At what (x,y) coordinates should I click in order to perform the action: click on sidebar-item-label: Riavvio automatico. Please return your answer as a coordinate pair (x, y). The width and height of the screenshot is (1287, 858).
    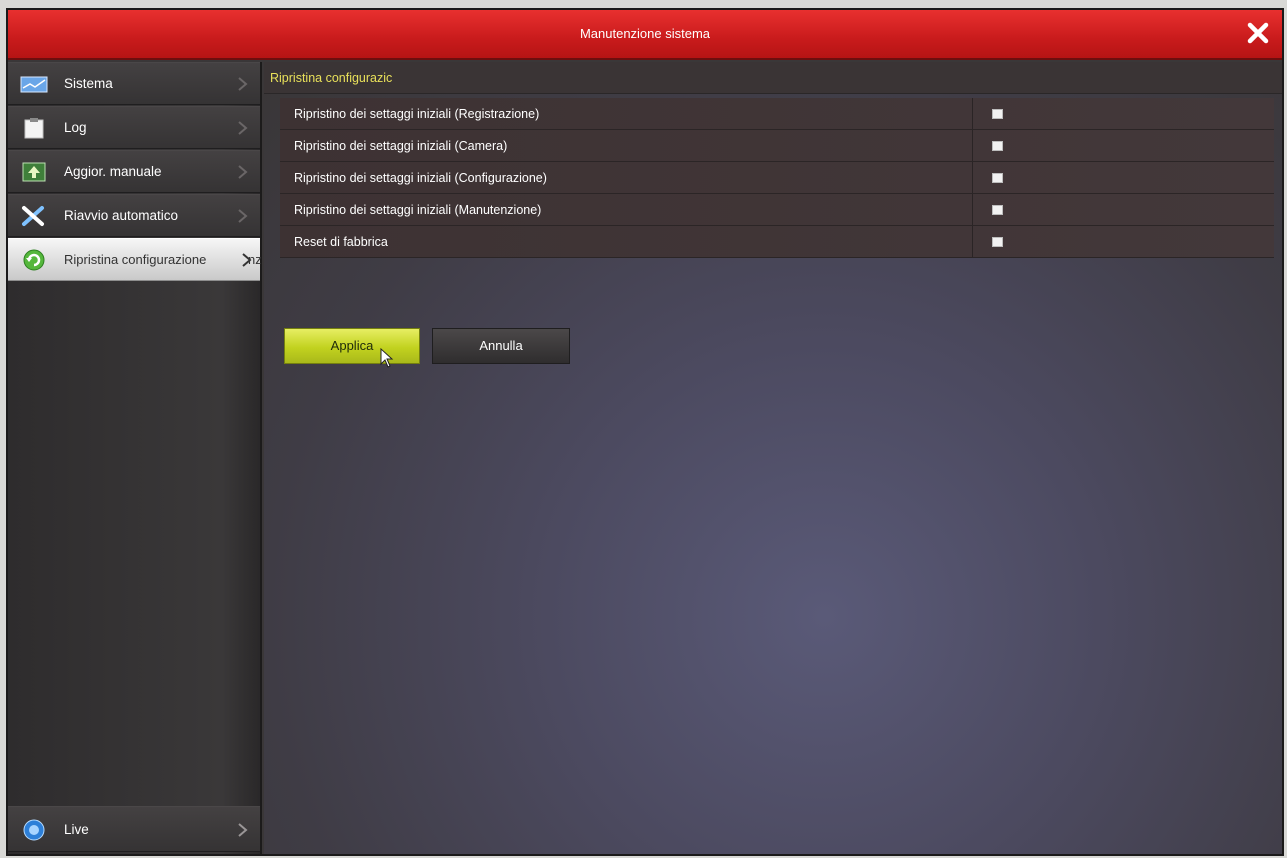
    Looking at the image, I should click on (121, 215).